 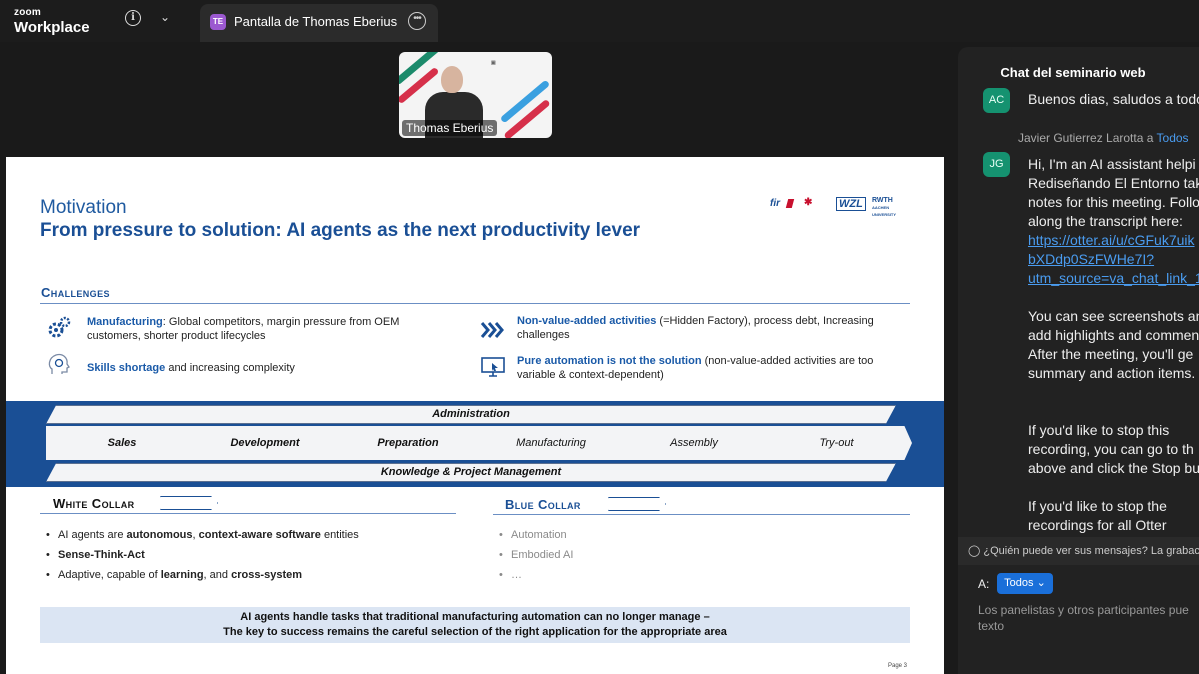 What do you see at coordinates (1113, 99) in the screenshot?
I see `chat-message: Buenos dias, saludos a todo` at bounding box center [1113, 99].